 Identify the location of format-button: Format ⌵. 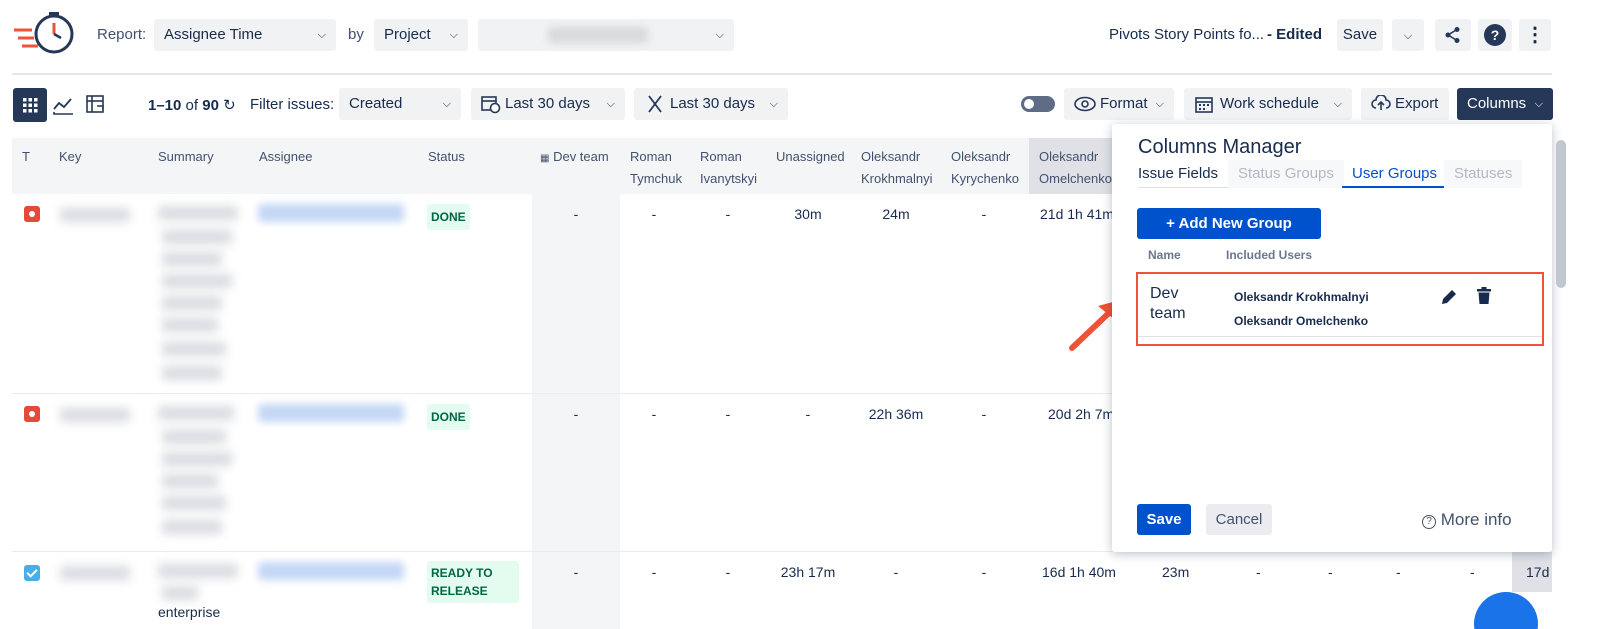
(1119, 104).